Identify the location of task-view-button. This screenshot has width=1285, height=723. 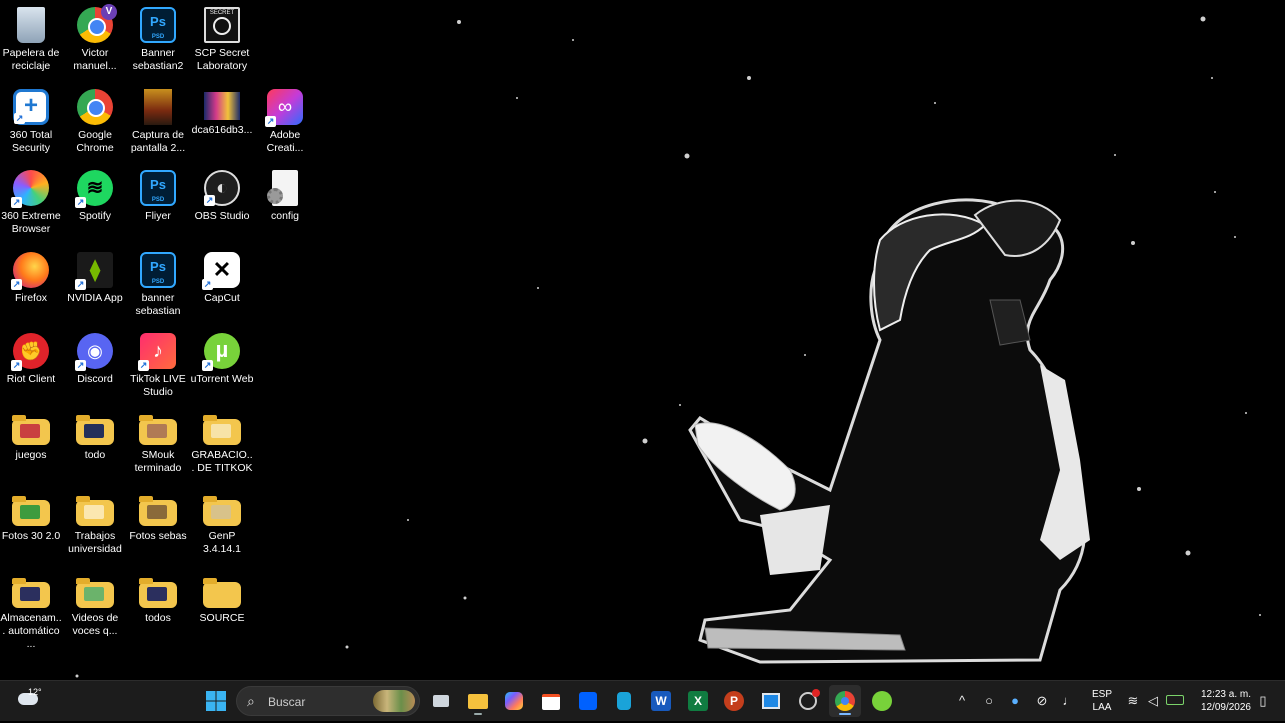
(441, 701).